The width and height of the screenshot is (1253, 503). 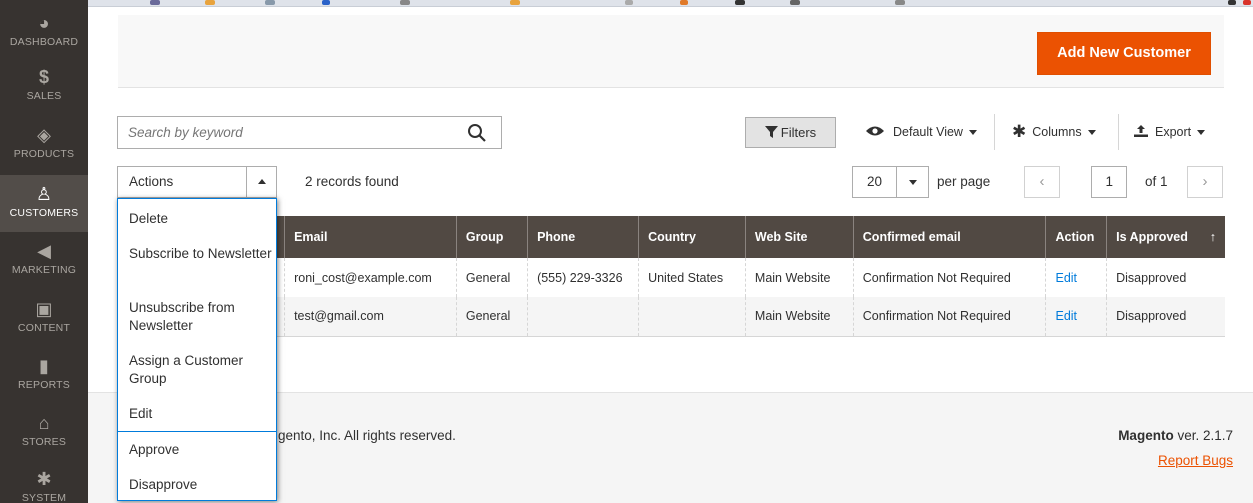 What do you see at coordinates (44, 42) in the screenshot?
I see `nav-label: DASHBOARD` at bounding box center [44, 42].